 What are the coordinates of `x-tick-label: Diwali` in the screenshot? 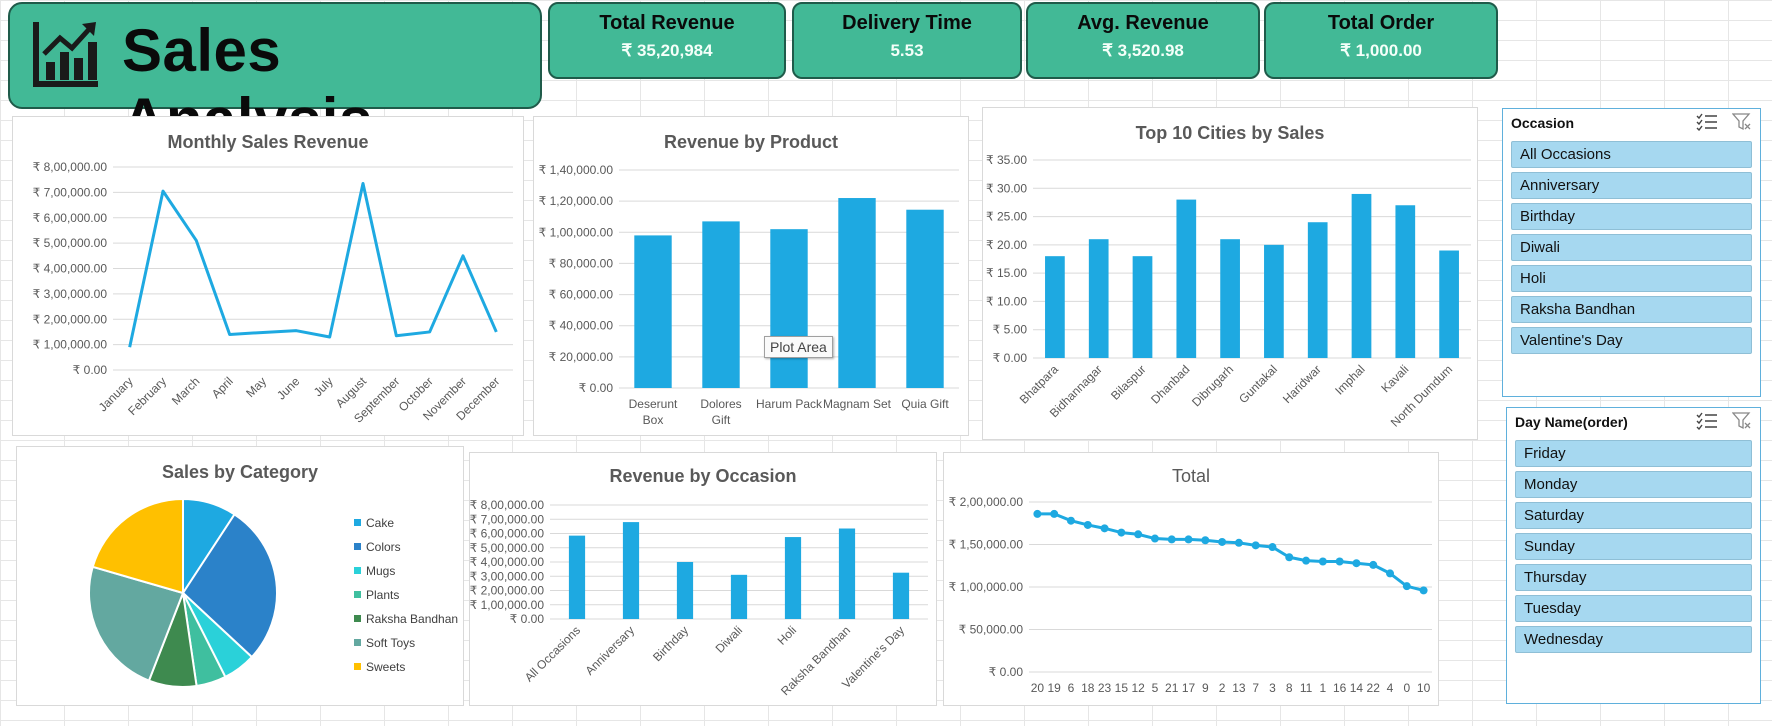 It's located at (729, 639).